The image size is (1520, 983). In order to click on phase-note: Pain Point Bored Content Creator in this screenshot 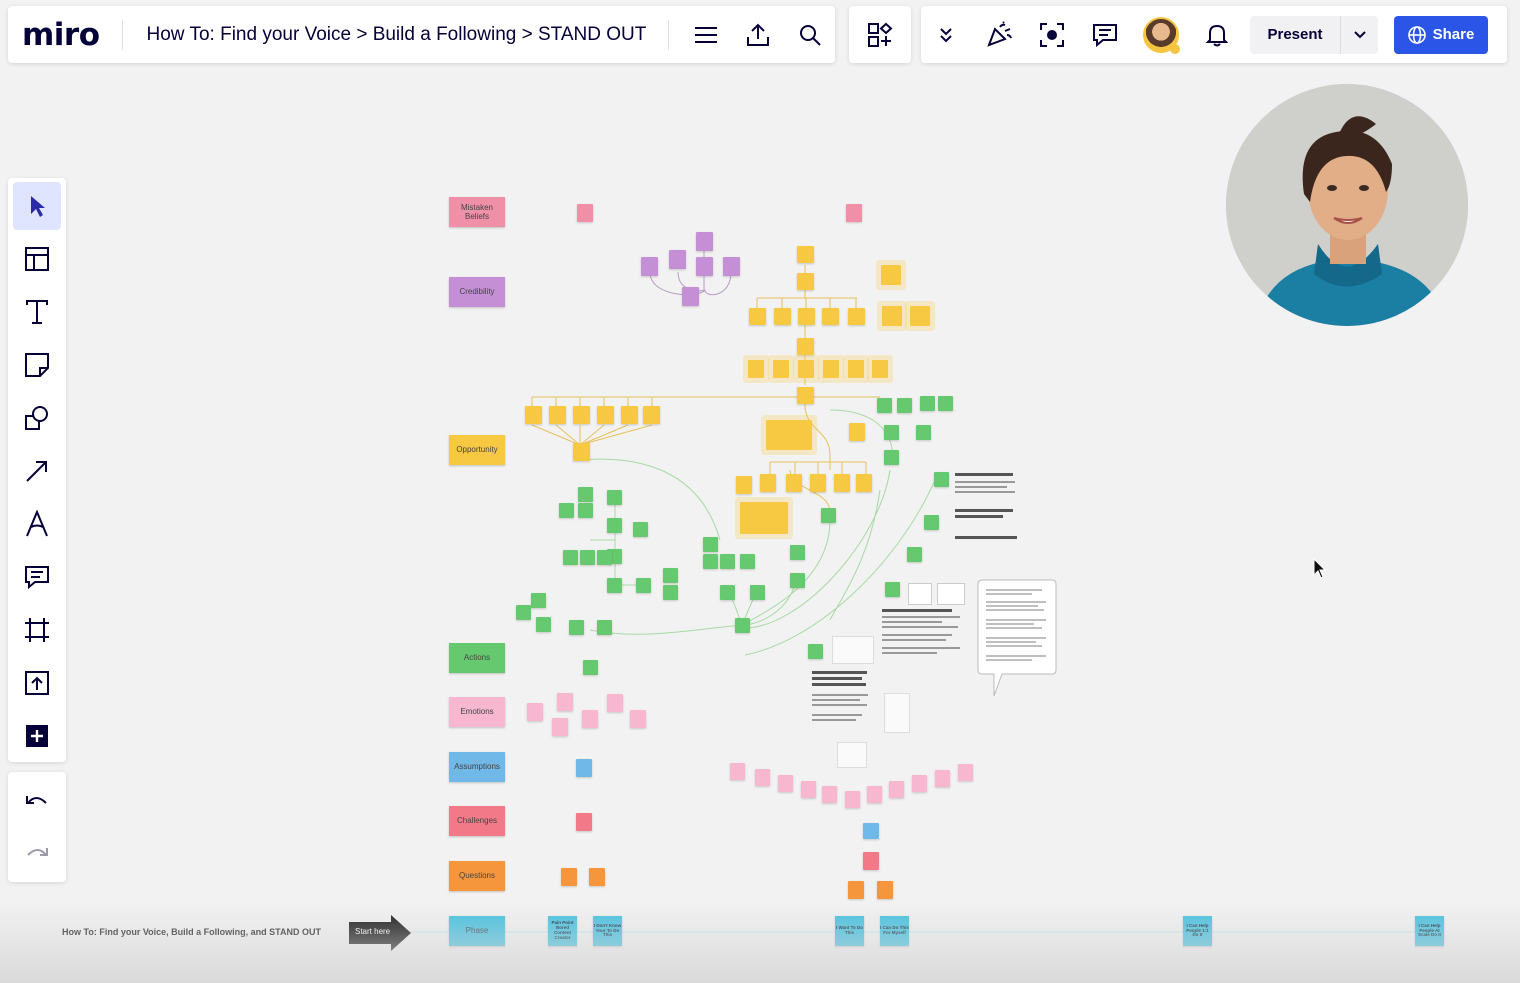, I will do `click(562, 931)`.